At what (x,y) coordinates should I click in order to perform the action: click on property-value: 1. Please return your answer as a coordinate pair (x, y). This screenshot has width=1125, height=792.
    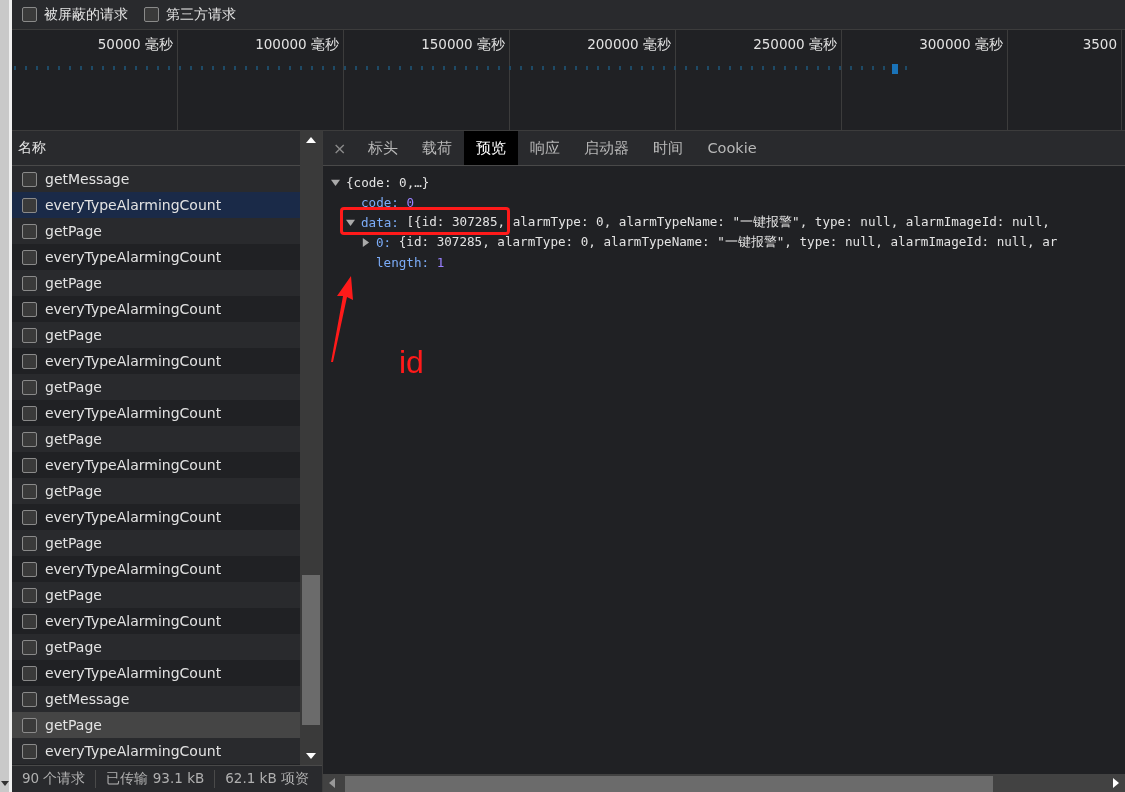
    Looking at the image, I should click on (440, 262).